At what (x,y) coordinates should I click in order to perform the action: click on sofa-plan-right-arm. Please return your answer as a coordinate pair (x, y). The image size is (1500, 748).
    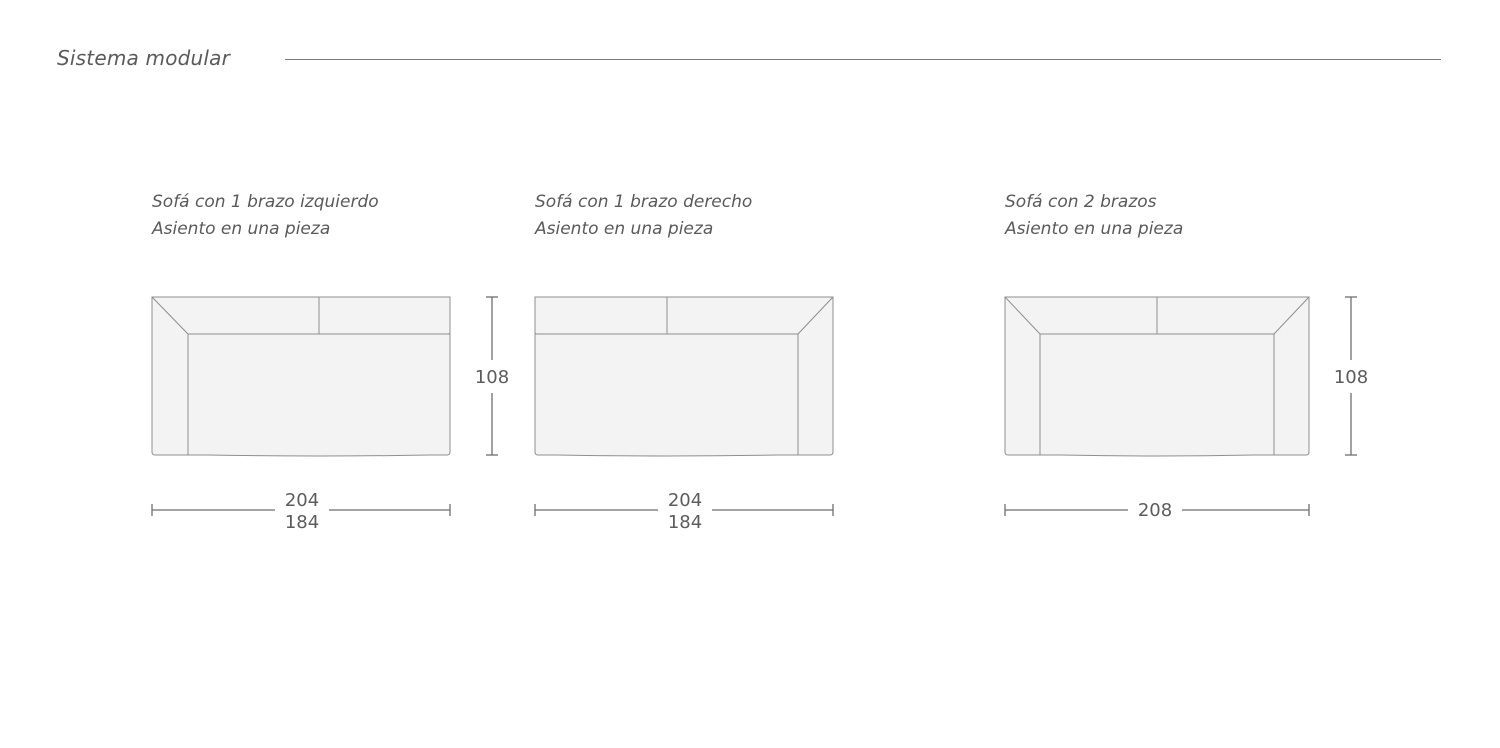
    Looking at the image, I should click on (684, 376).